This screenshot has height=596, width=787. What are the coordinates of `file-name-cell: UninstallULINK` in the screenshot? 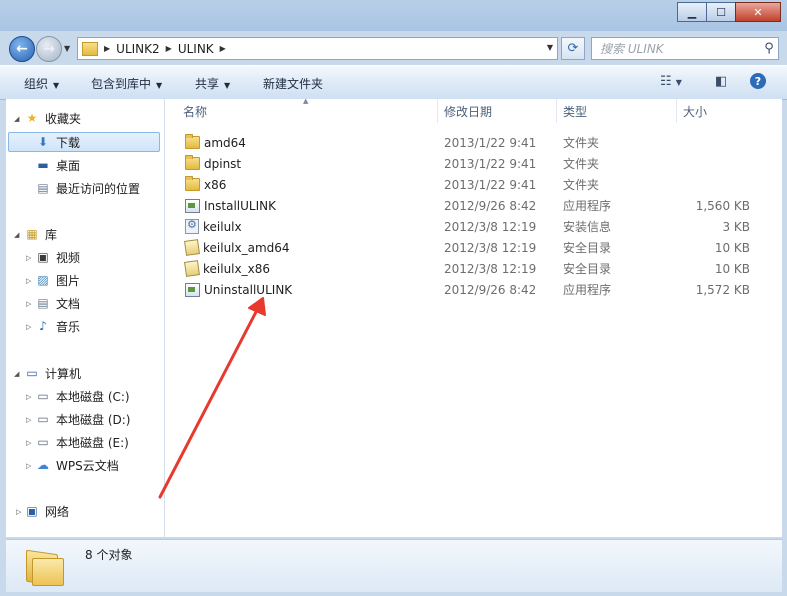 It's located at (238, 289).